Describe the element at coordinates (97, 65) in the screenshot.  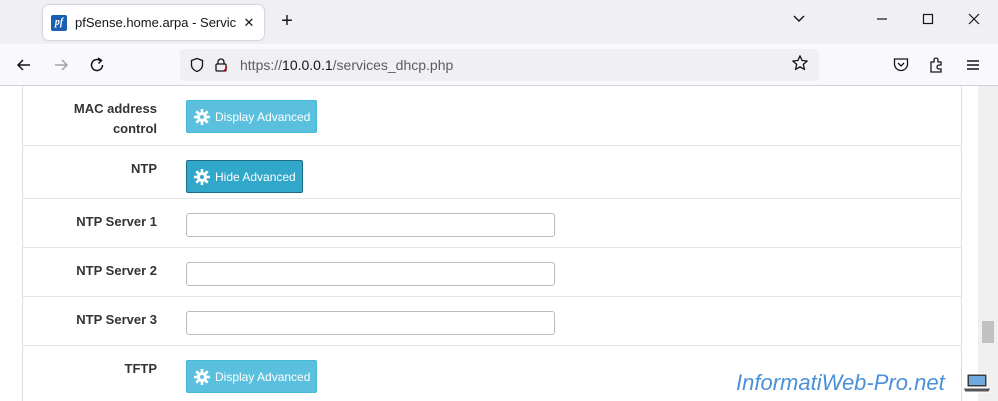
I see `reload-icon` at that location.